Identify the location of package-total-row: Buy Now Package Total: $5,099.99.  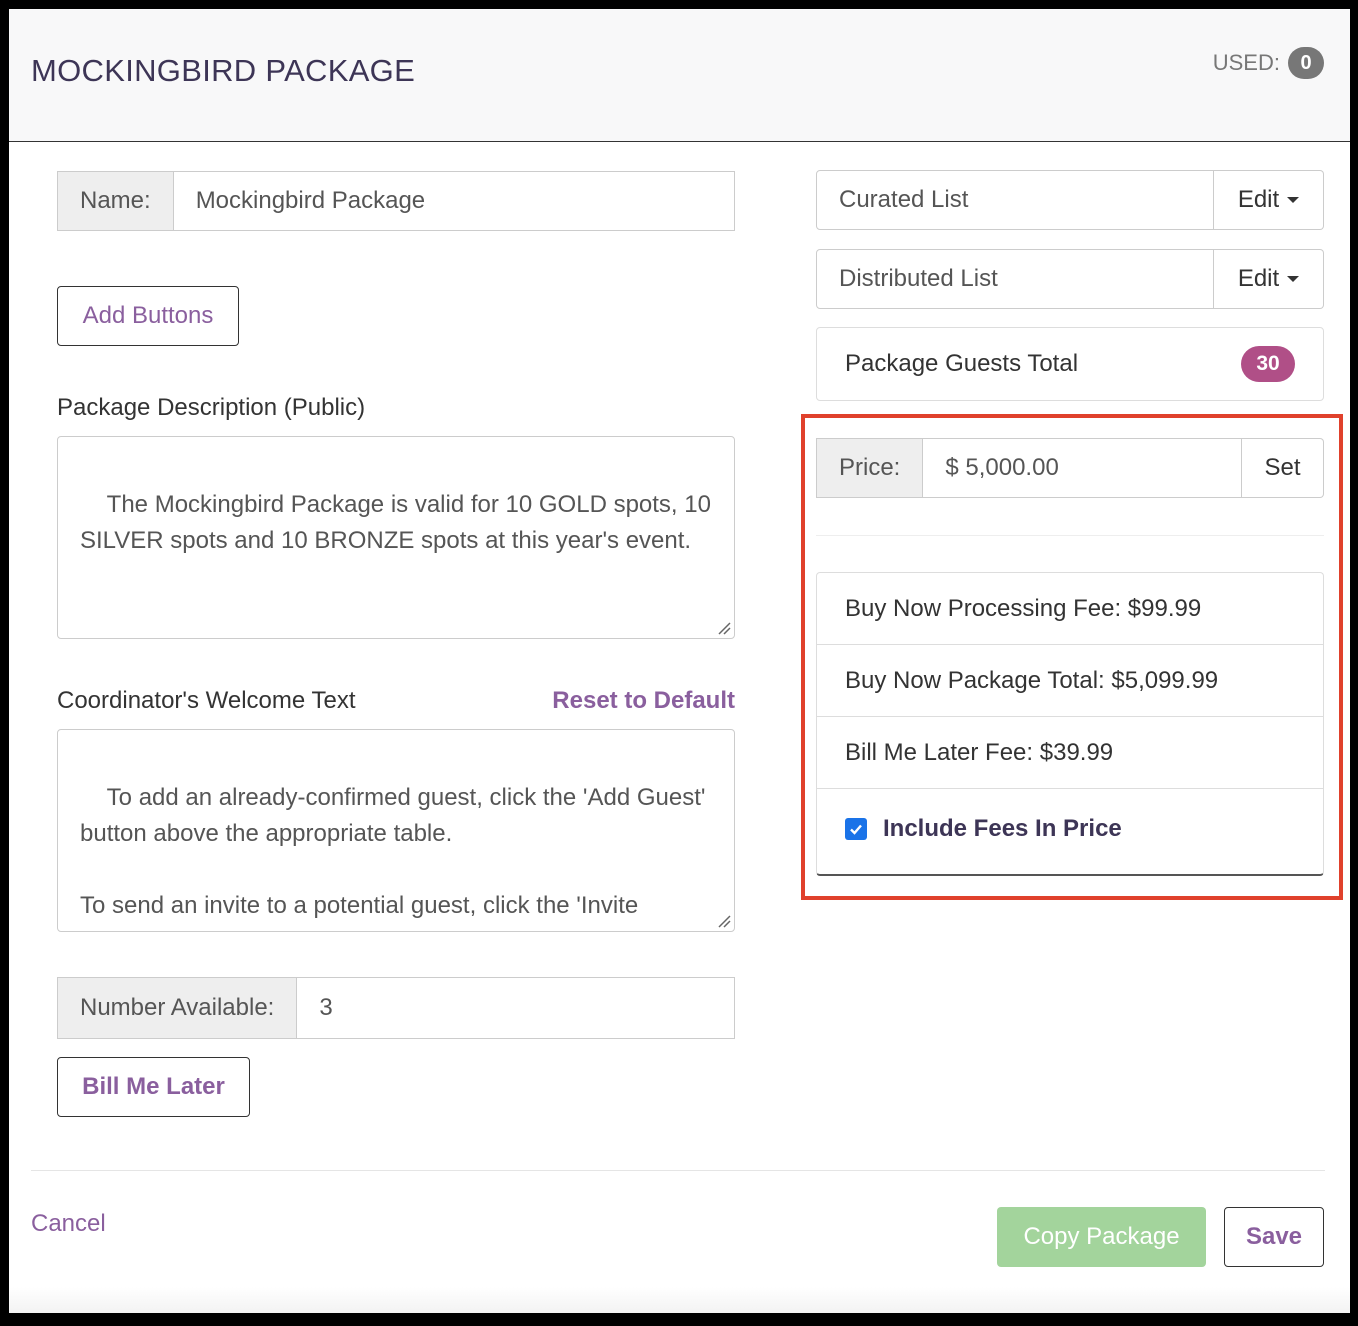
(1070, 681).